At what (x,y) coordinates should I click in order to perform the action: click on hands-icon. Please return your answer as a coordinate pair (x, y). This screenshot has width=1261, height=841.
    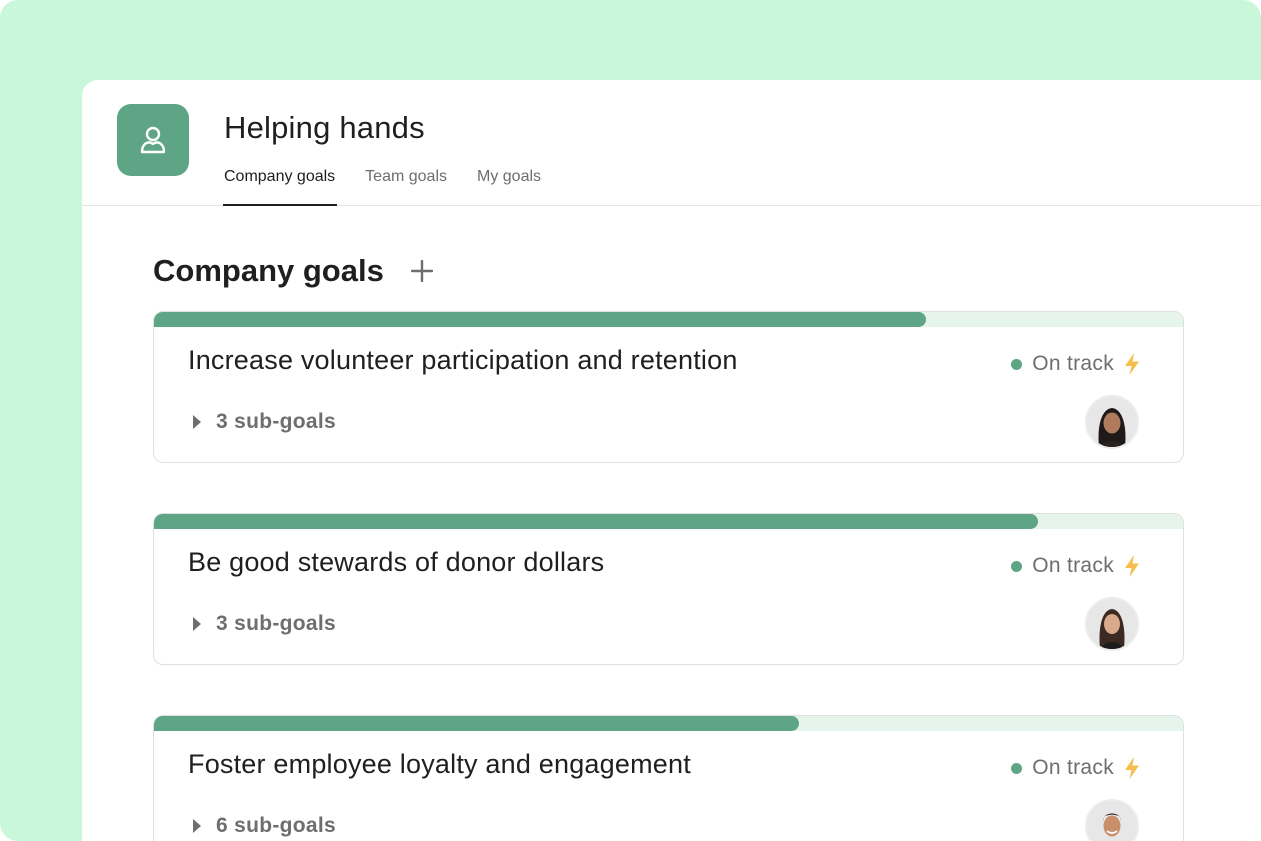
    Looking at the image, I should click on (153, 140).